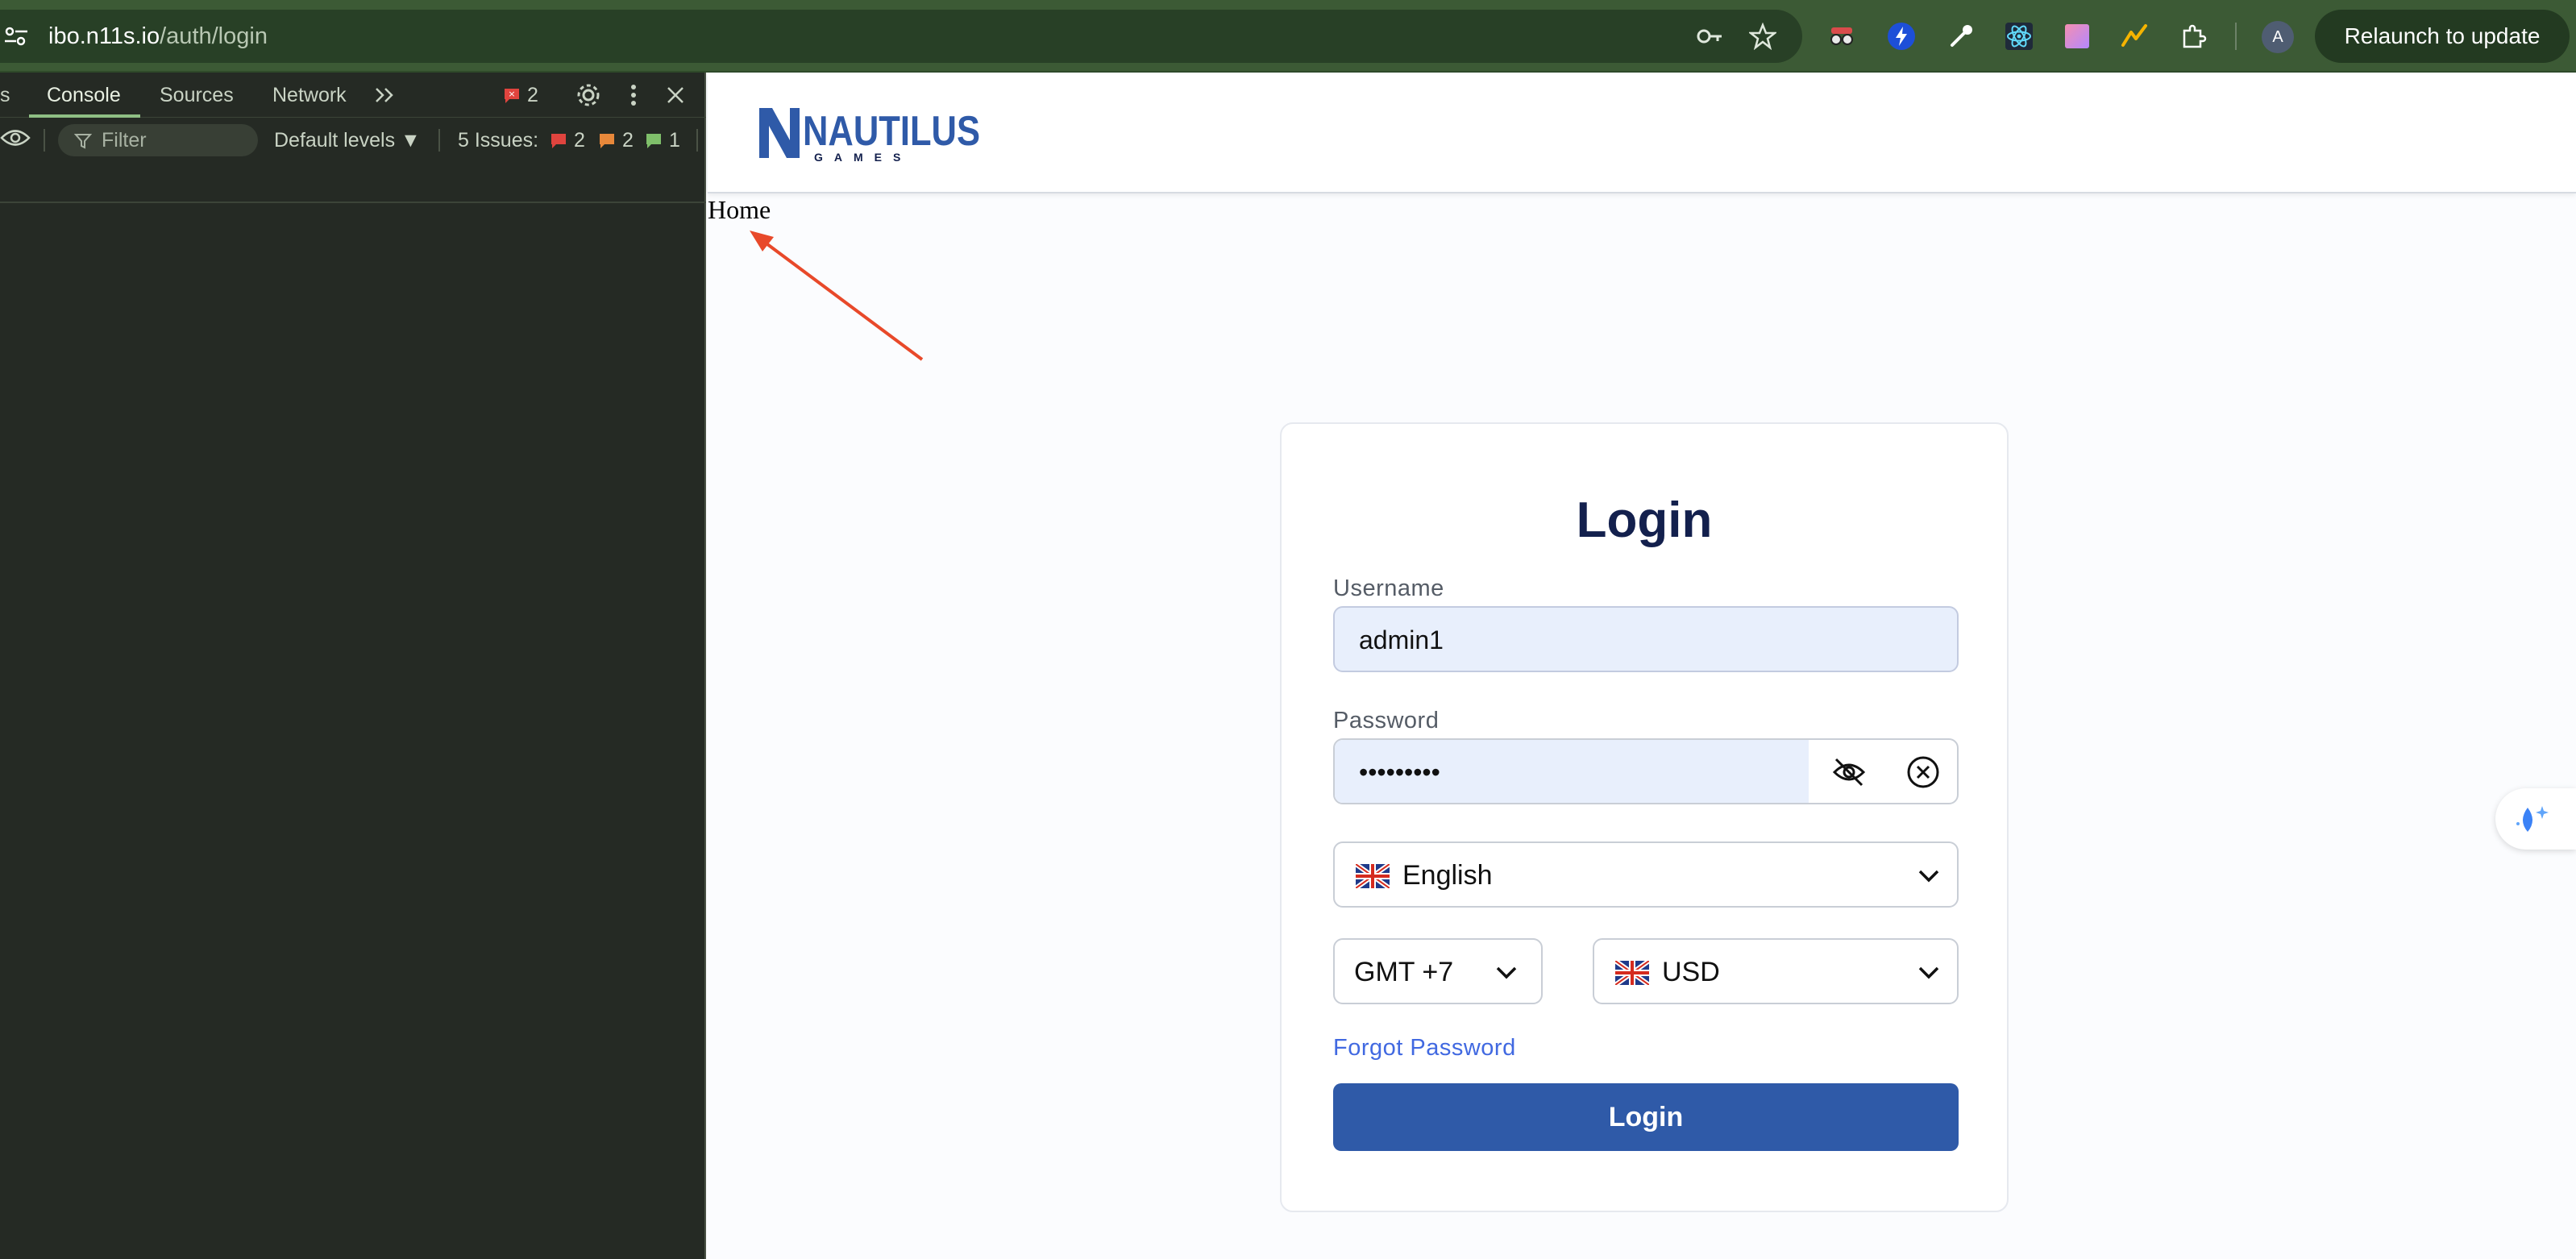  I want to click on floating-assistant-widget, so click(2535, 819).